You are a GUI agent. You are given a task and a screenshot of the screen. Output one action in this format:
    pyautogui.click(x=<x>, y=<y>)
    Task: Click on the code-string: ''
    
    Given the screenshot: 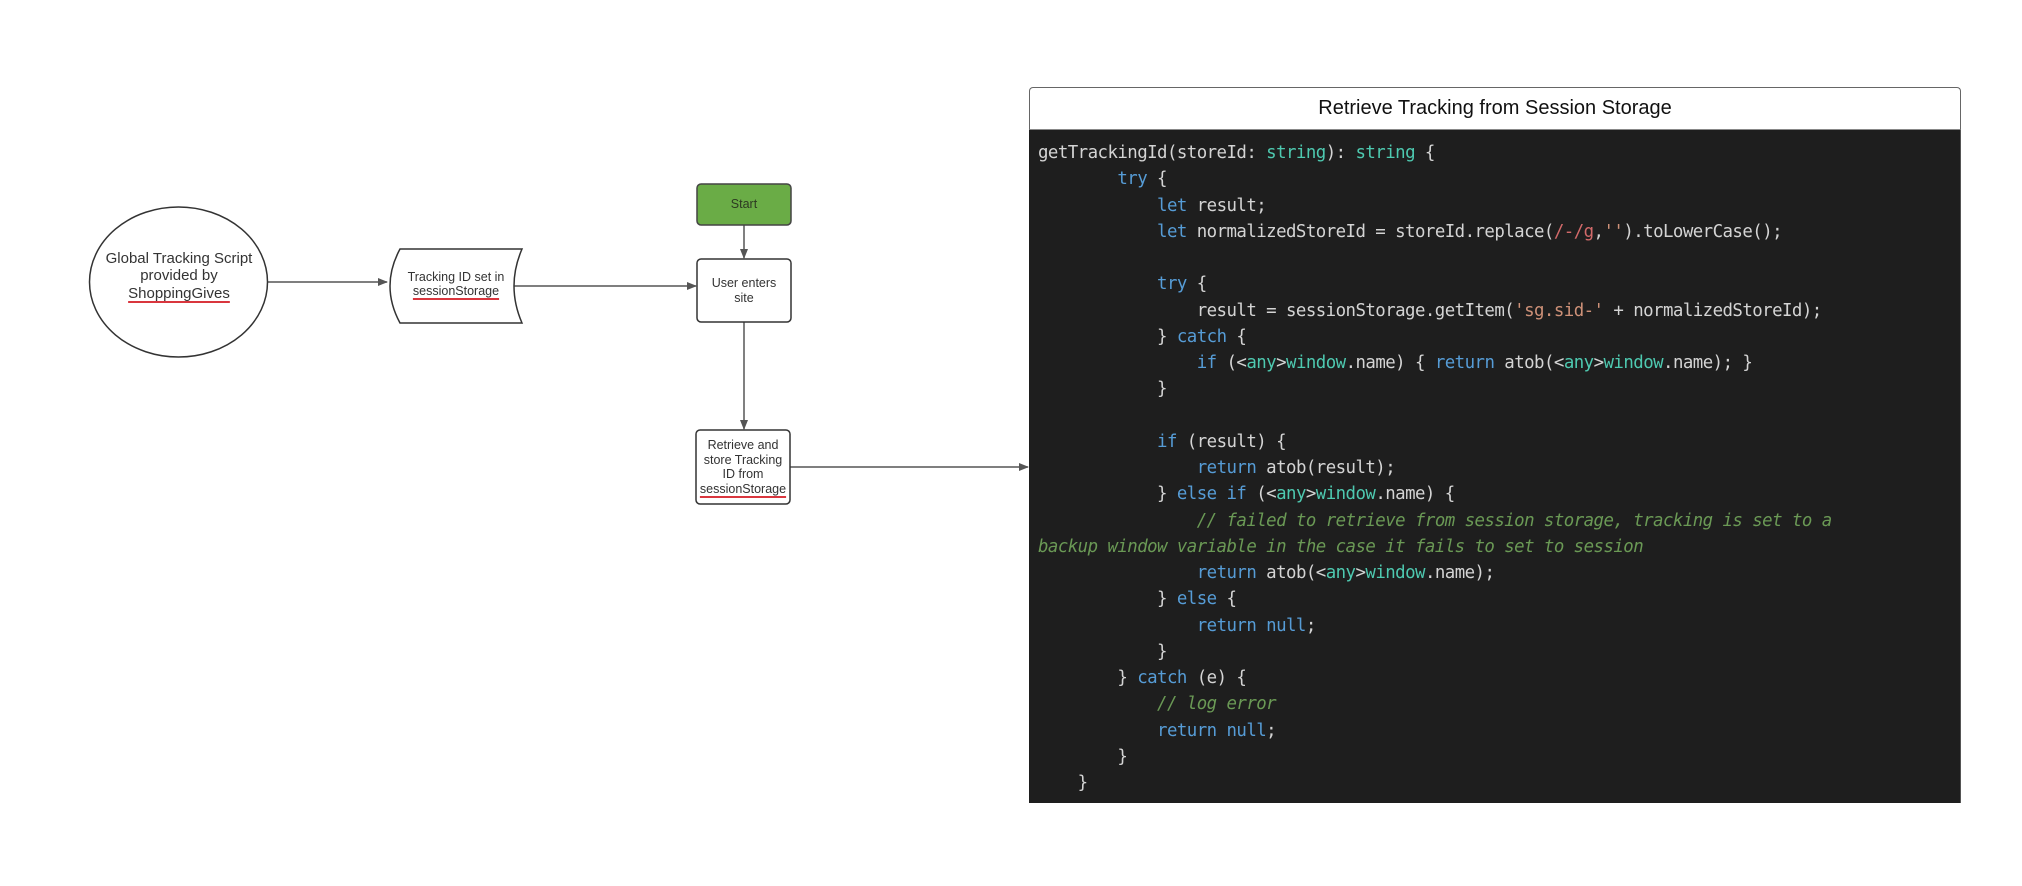 What is the action you would take?
    pyautogui.click(x=1613, y=231)
    